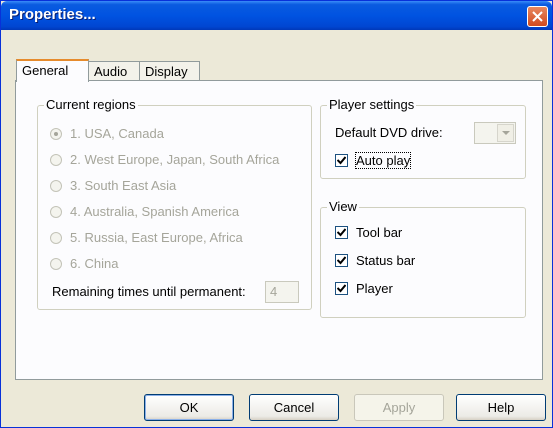  I want to click on region-label-2: 2. West Europe, Japan, South Africa, so click(175, 159).